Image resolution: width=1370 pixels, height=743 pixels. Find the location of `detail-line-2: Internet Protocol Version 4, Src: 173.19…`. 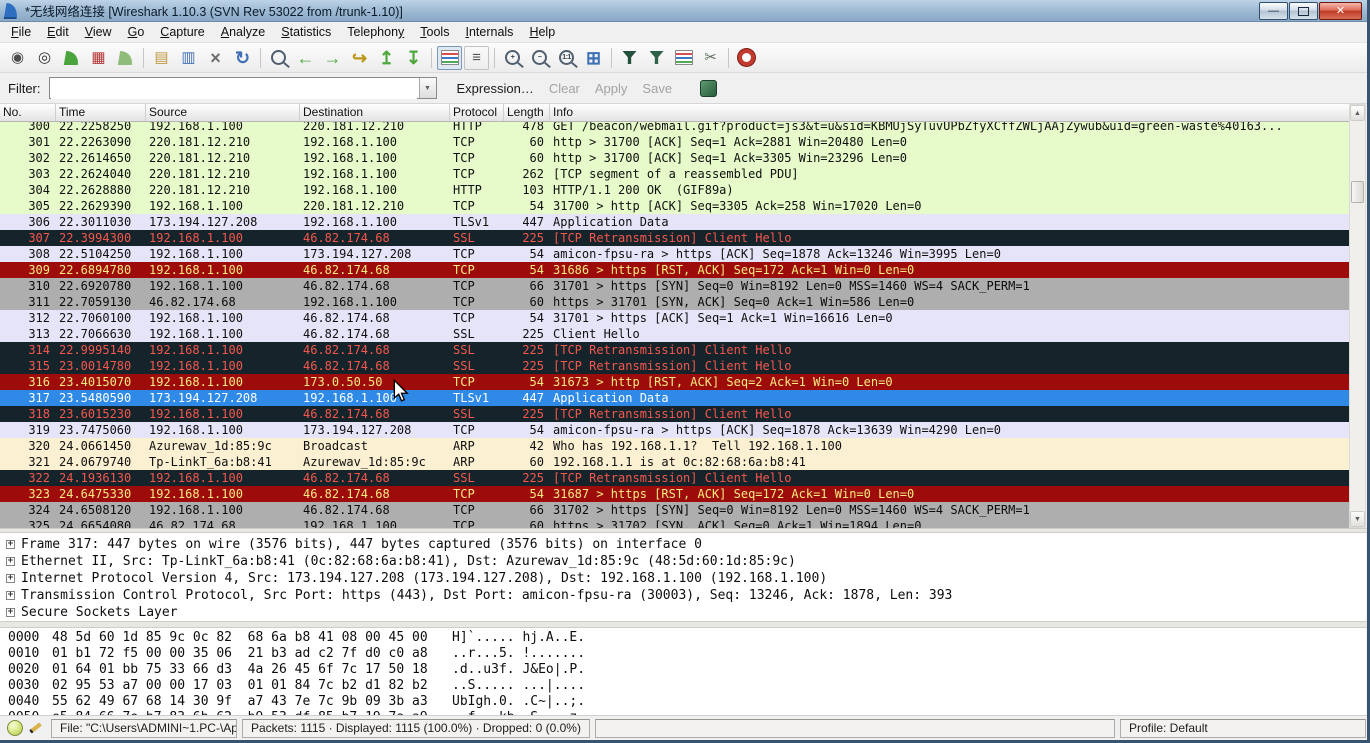

detail-line-2: Internet Protocol Version 4, Src: 173.19… is located at coordinates (683, 578).